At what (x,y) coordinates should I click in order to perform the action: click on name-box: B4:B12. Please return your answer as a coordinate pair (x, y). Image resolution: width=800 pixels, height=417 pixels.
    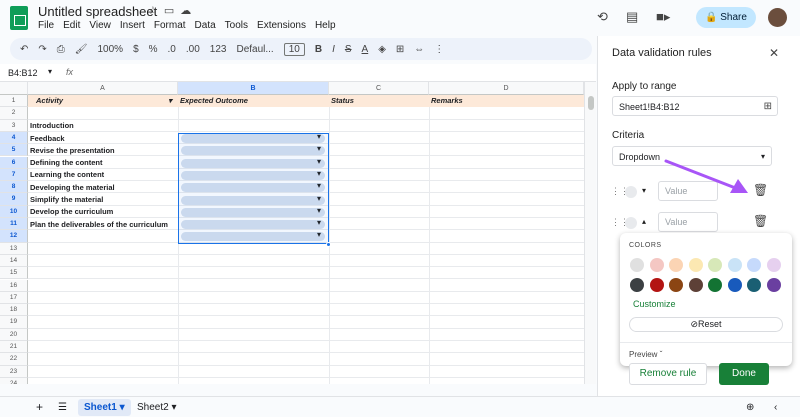
    Looking at the image, I should click on (23, 73).